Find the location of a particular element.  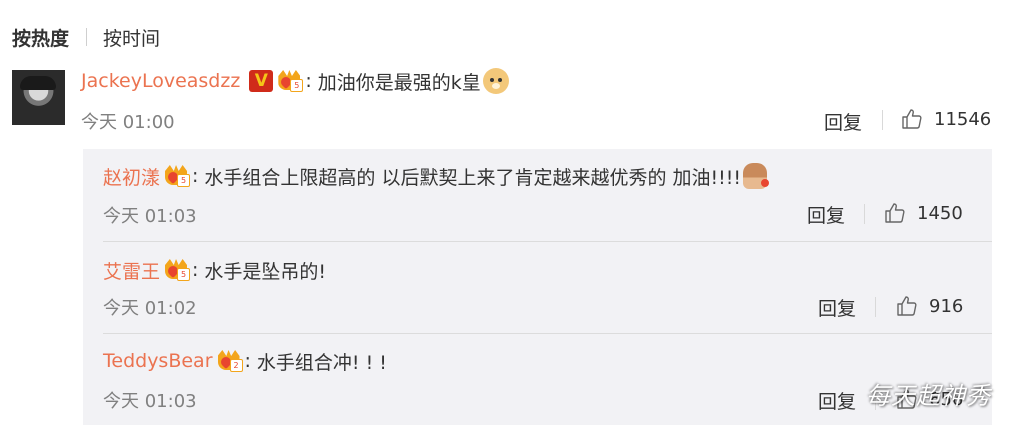

reply-item: 赵初漾 5 : 水手组合上限超高的 以后默契上来了肯定越来越优秀的 加油!!!! is located at coordinates (436, 176).